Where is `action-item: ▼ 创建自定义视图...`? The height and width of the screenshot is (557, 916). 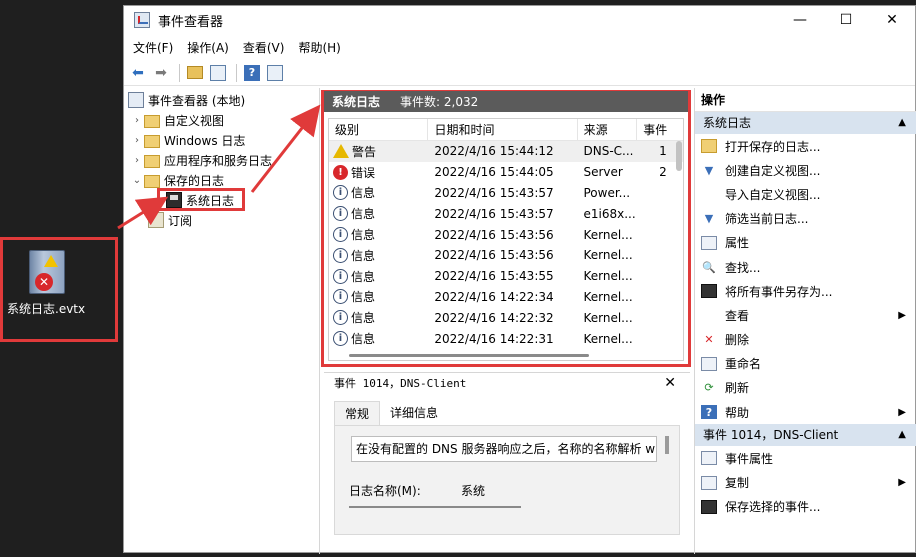
action-item: ▼ 创建自定义视图... is located at coordinates (805, 170).